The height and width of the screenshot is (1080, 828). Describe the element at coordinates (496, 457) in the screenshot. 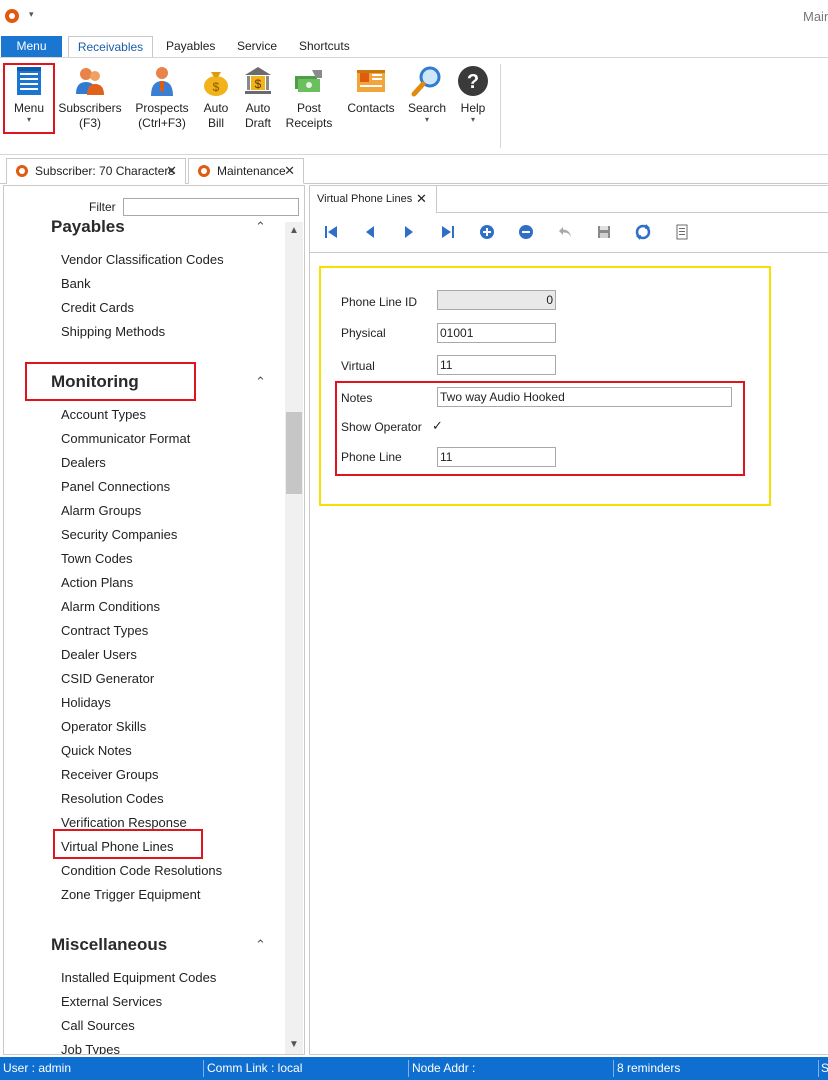

I see `phone-line-field: 11` at that location.